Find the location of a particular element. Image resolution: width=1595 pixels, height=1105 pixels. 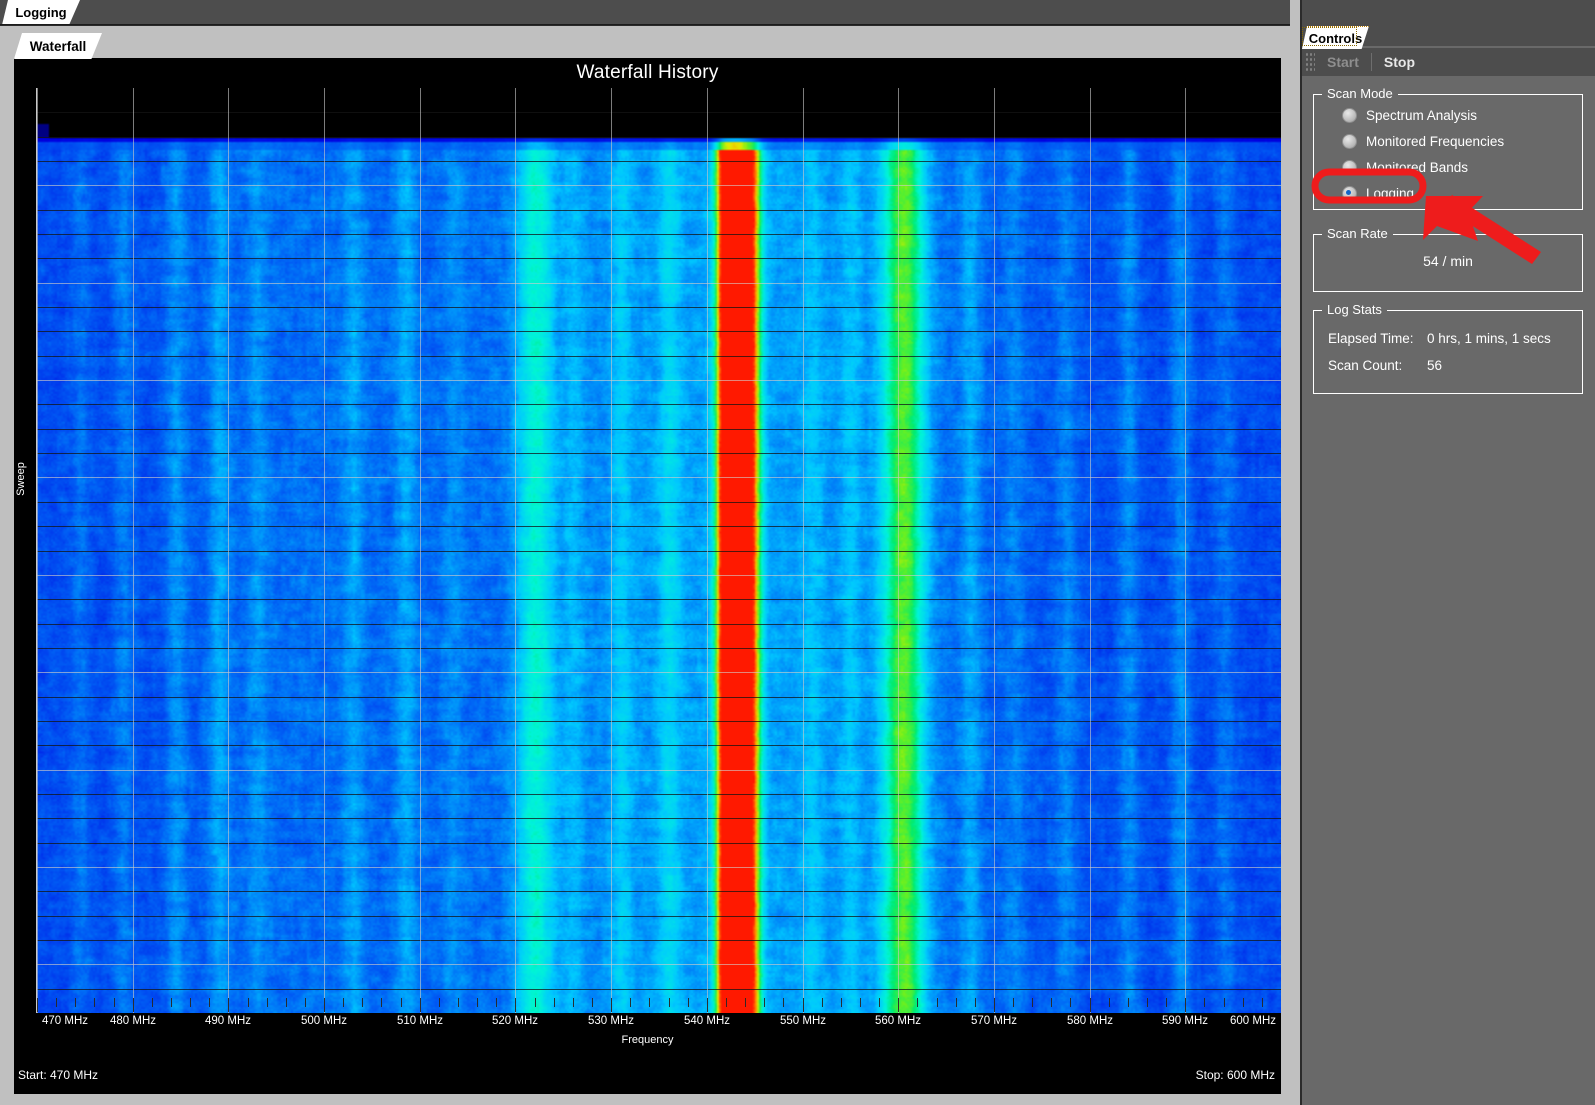

x-axis-label: Frequency is located at coordinates (647, 1040).